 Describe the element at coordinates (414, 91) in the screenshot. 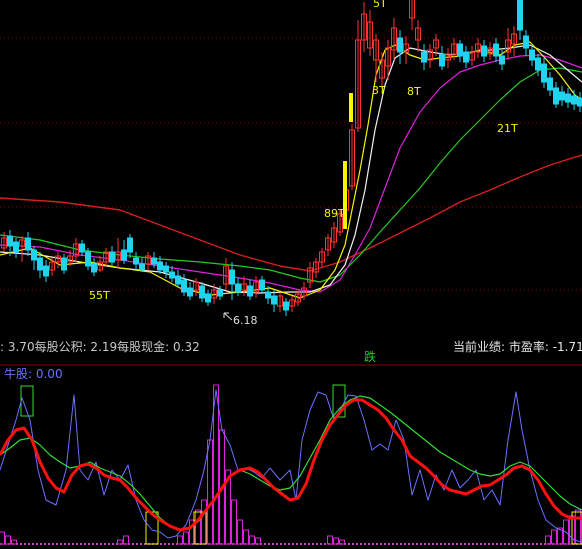

I see `label-8t: 8T` at that location.